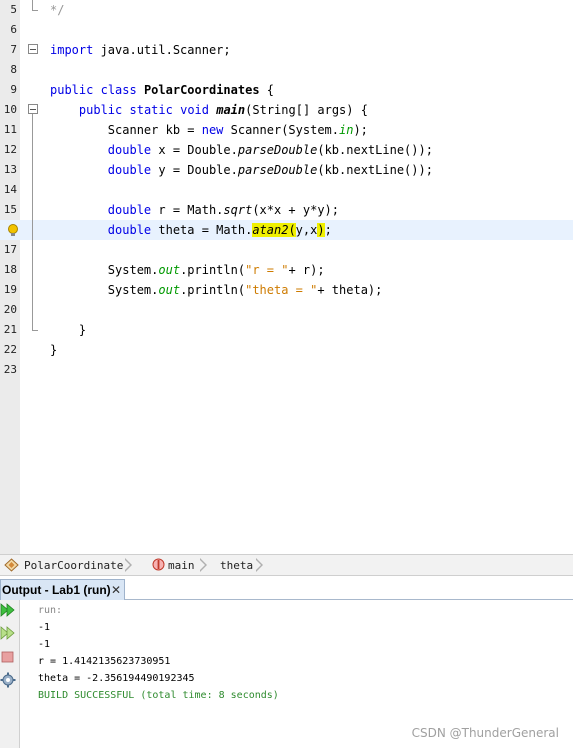  I want to click on code-line: 14, so click(286, 190).